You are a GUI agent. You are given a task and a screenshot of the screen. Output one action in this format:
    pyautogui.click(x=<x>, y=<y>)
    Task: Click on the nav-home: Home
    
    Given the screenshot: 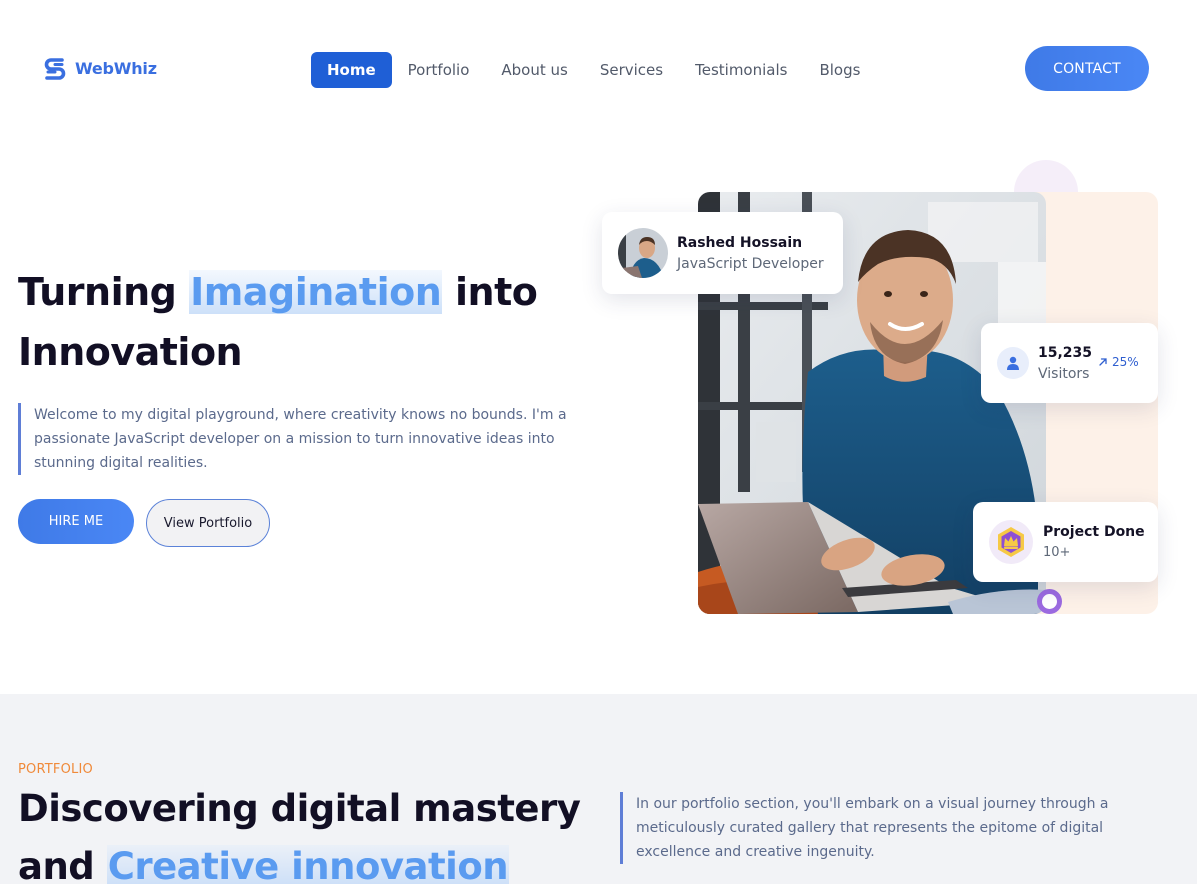 What is the action you would take?
    pyautogui.click(x=351, y=70)
    